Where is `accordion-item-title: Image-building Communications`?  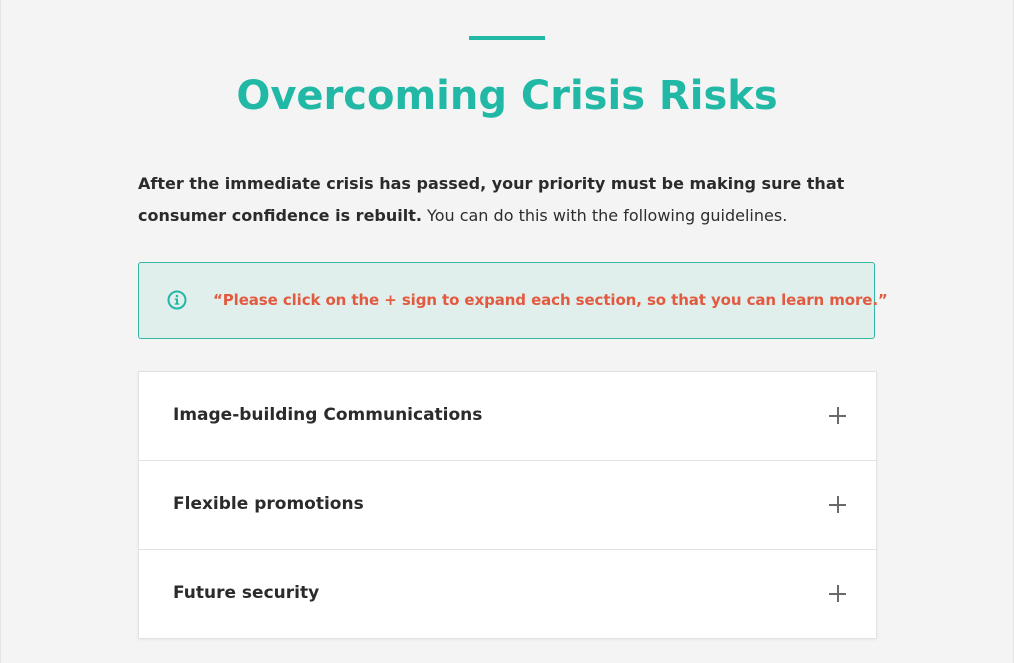 accordion-item-title: Image-building Communications is located at coordinates (328, 415).